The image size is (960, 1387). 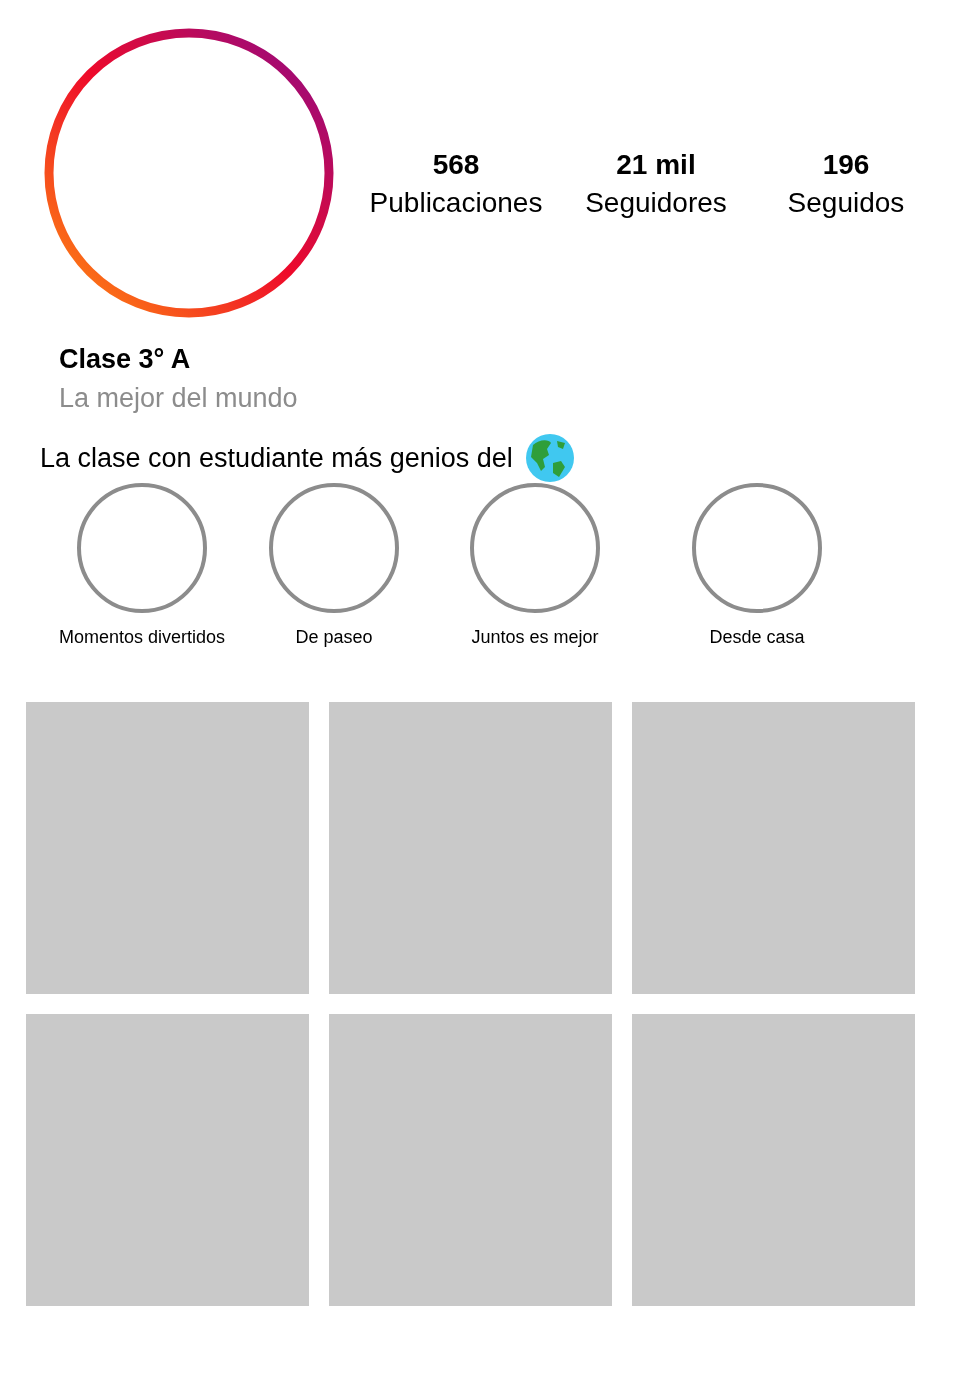 I want to click on story-highlight-label: Juntos es mejor, so click(x=535, y=637).